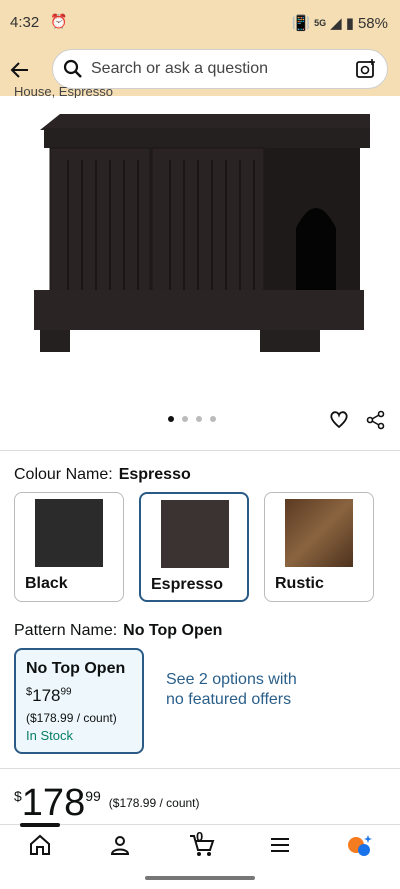 The height and width of the screenshot is (889, 400). I want to click on swatch-label: Black, so click(46, 583).